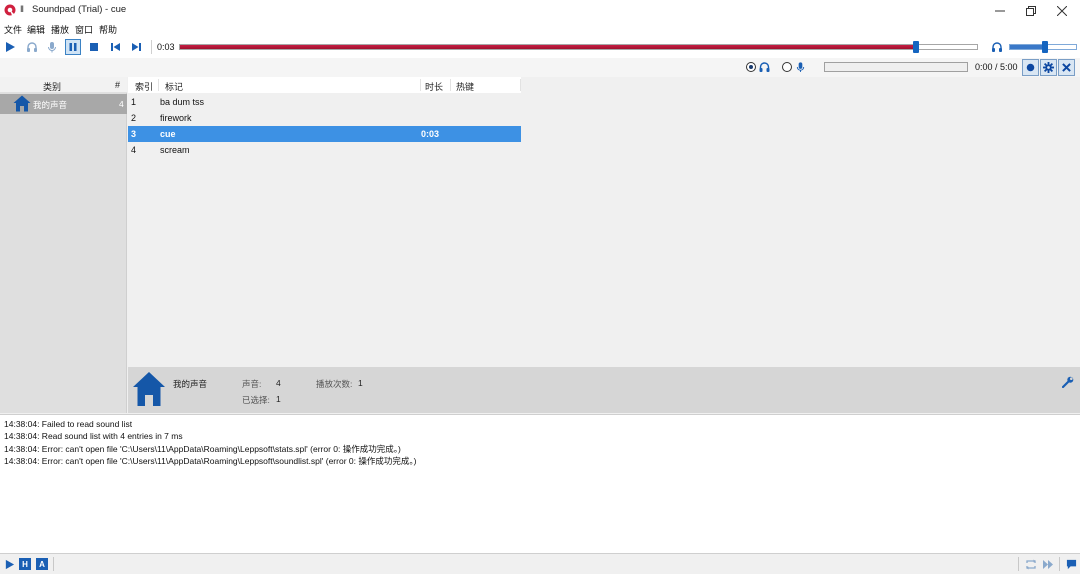 The height and width of the screenshot is (574, 1080). Describe the element at coordinates (182, 102) in the screenshot. I see `sound-name: ba dum tss` at that location.